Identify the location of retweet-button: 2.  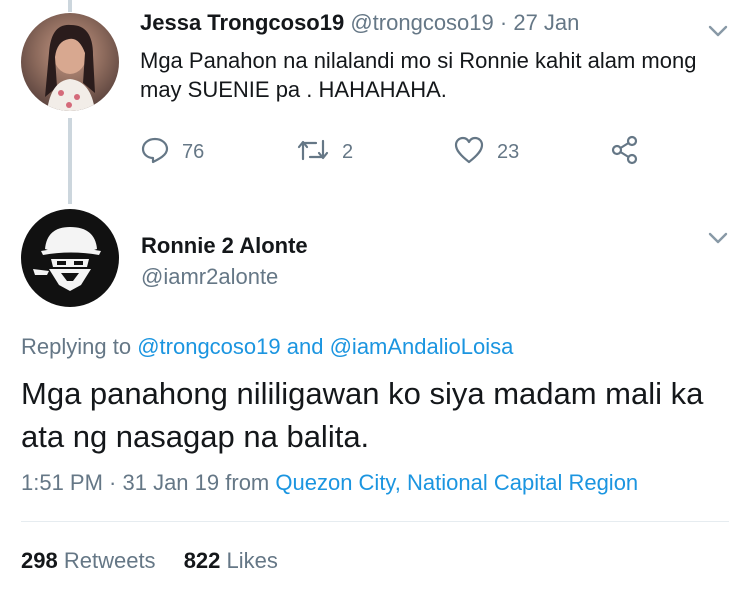
(324, 152).